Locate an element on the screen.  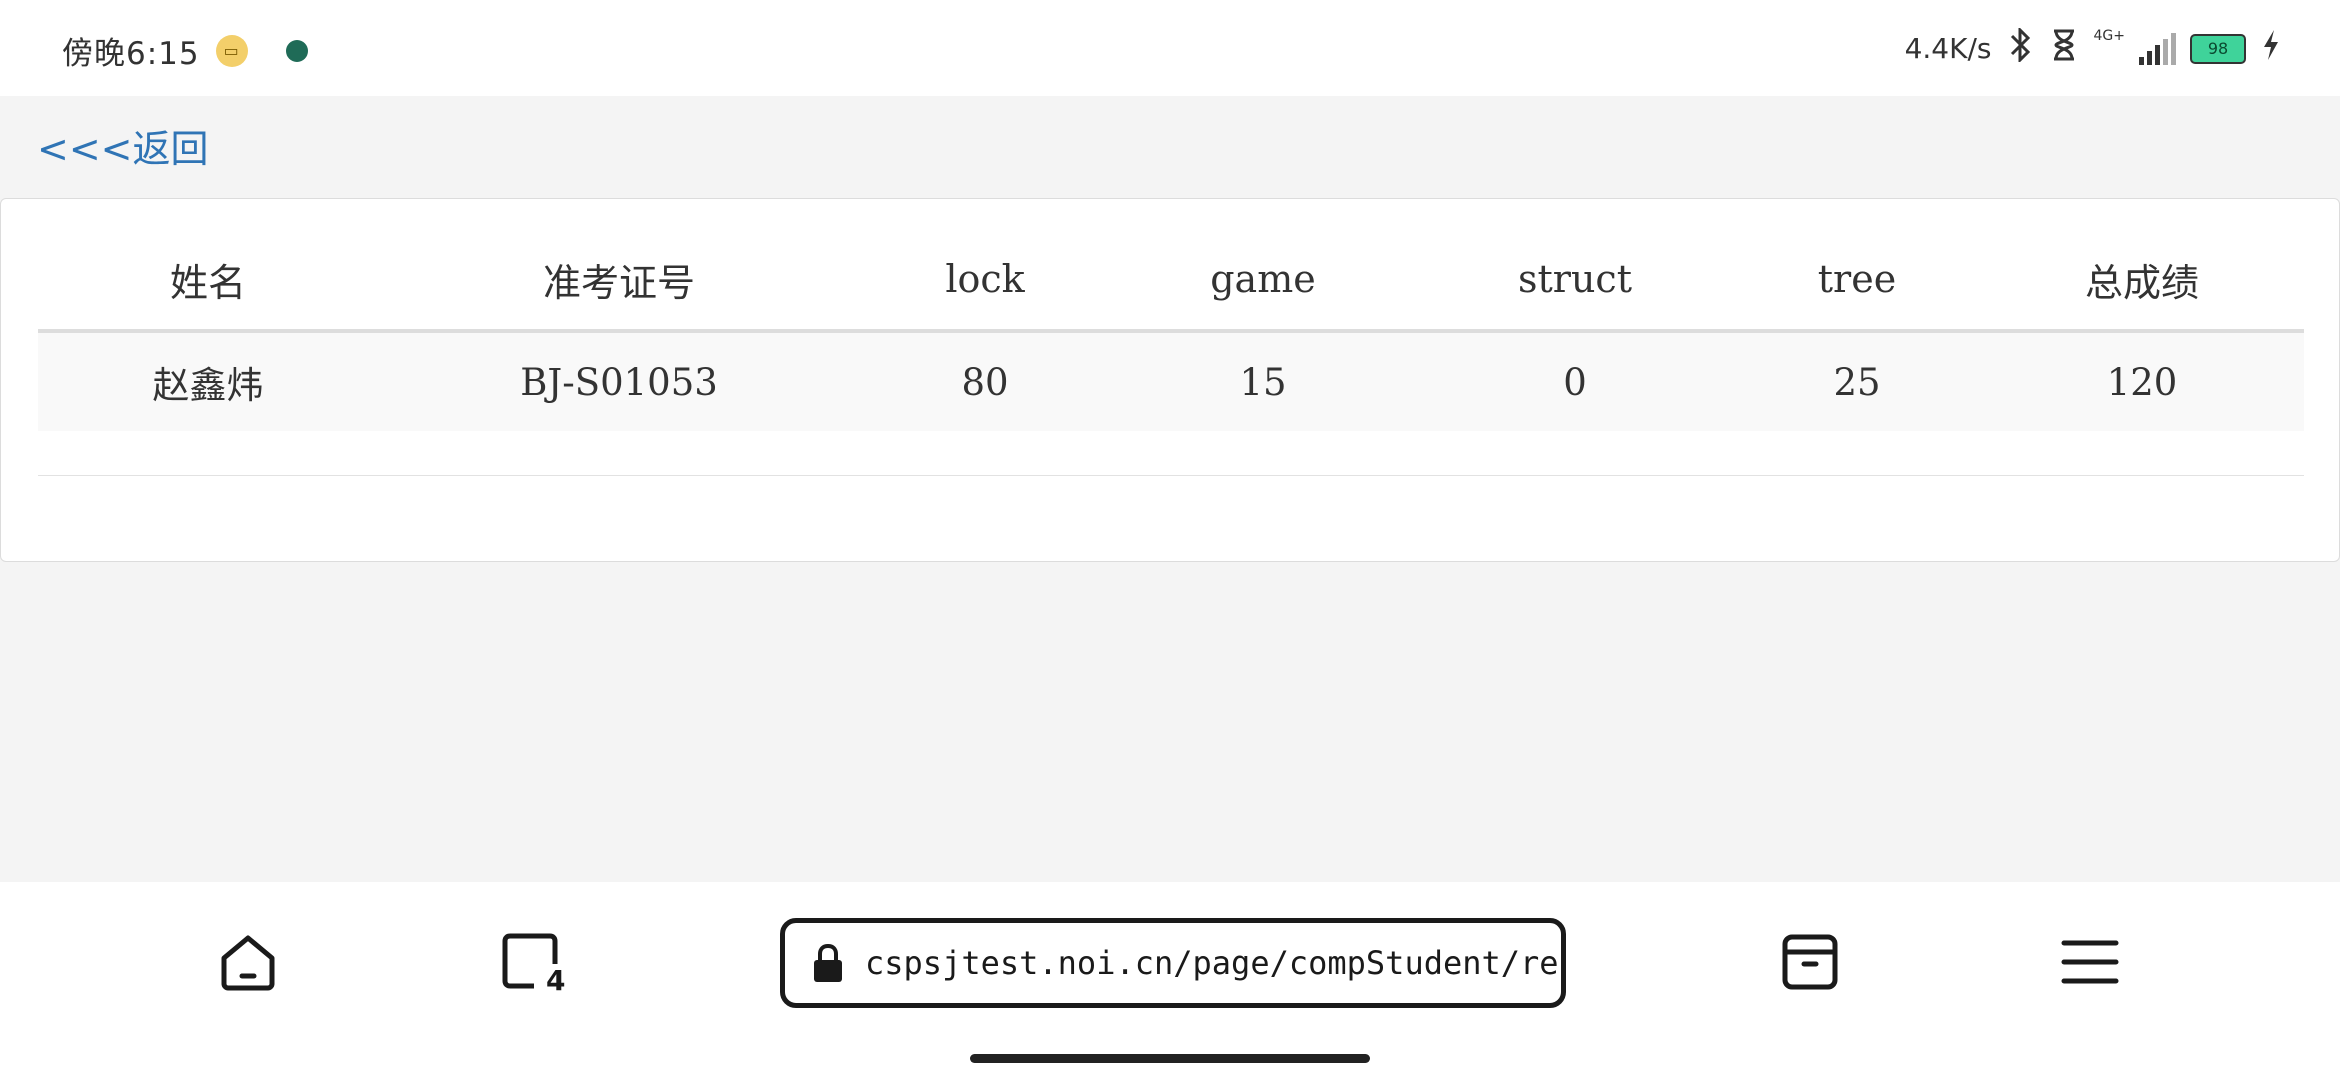
tab-count: 4 is located at coordinates (556, 980).